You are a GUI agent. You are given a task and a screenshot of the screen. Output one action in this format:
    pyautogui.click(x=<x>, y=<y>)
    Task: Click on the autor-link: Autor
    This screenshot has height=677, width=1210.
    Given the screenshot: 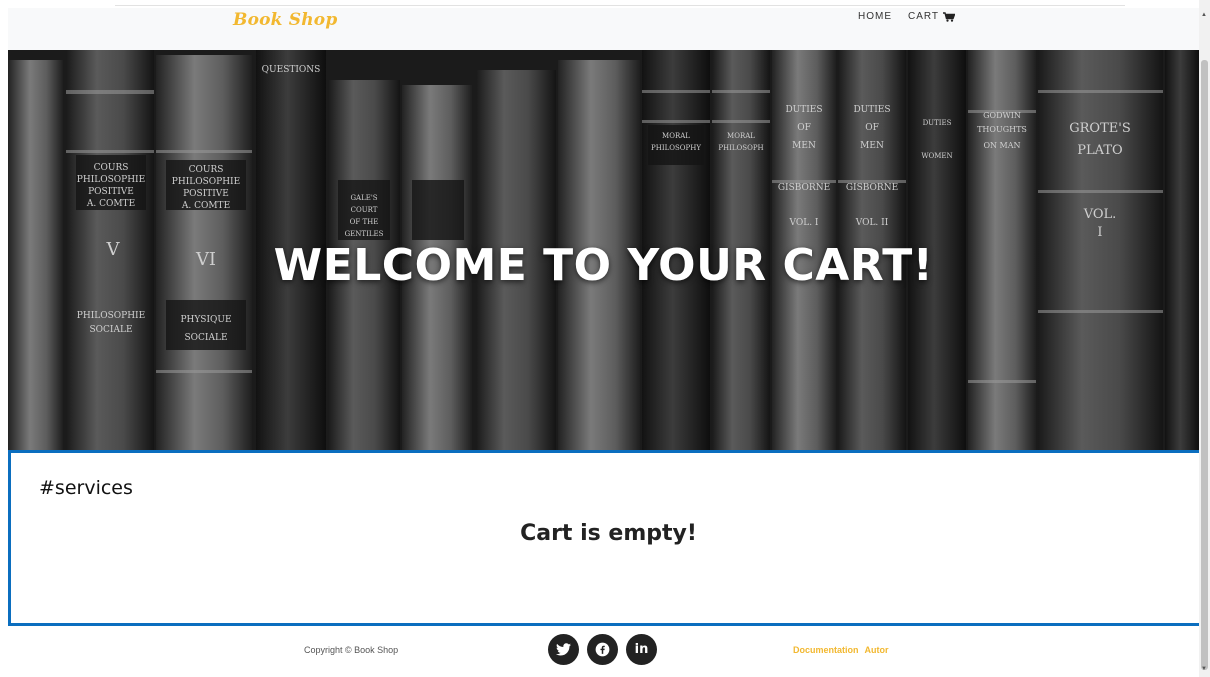 What is the action you would take?
    pyautogui.click(x=877, y=650)
    